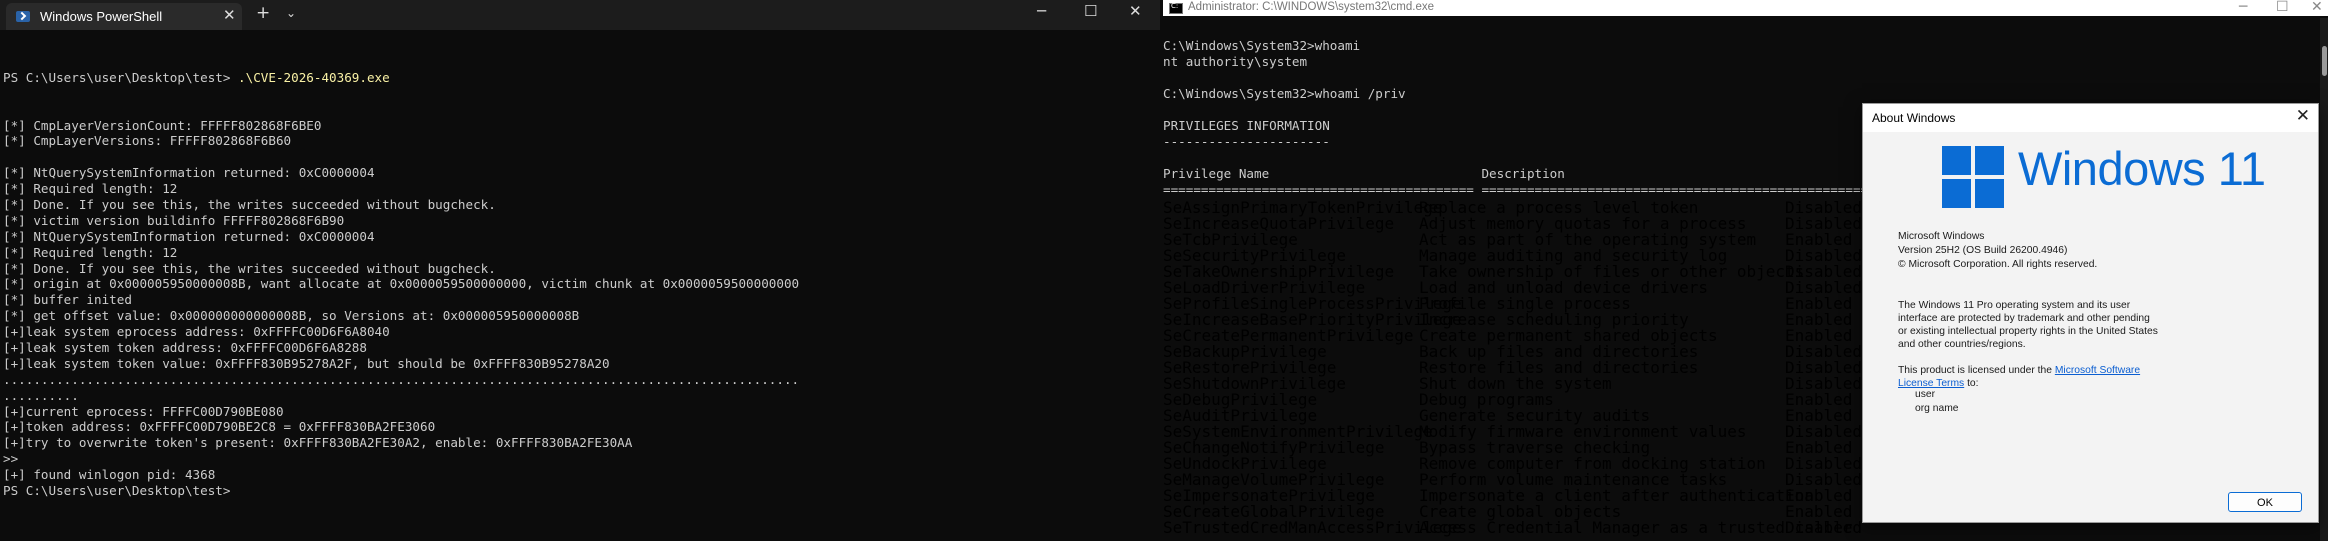 This screenshot has width=2328, height=541. Describe the element at coordinates (2265, 502) in the screenshot. I see `ok-button: OK` at that location.